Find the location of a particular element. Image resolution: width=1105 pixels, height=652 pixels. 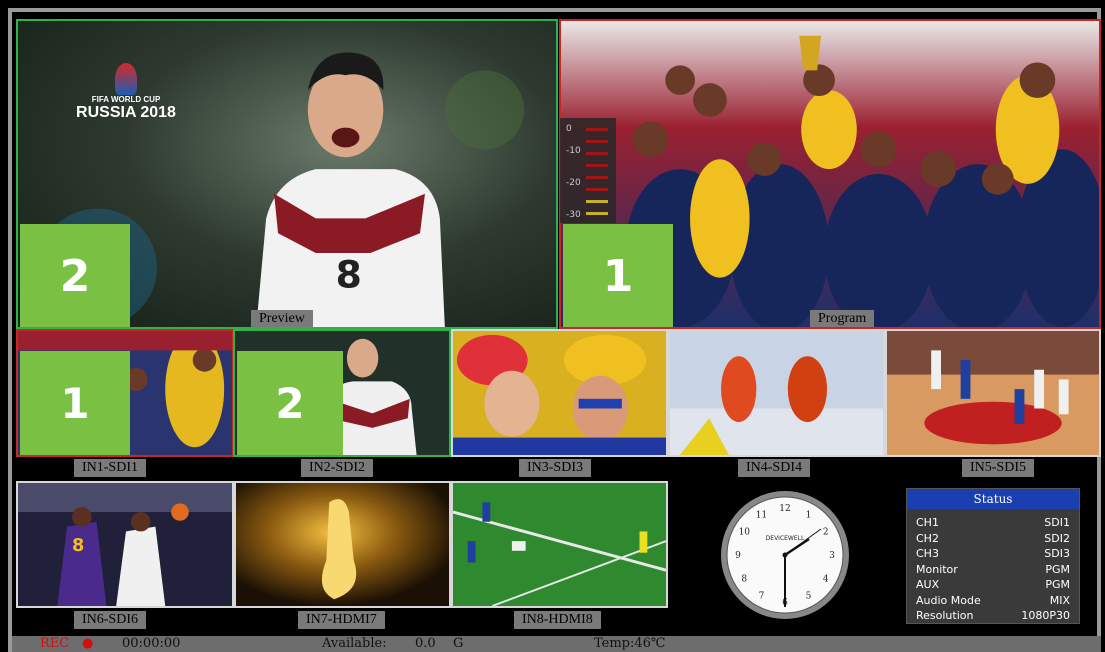

bottom-status-bar: REC ● 00:00:00 Available: 0.0 G Temp:46℃ is located at coordinates (556, 644).